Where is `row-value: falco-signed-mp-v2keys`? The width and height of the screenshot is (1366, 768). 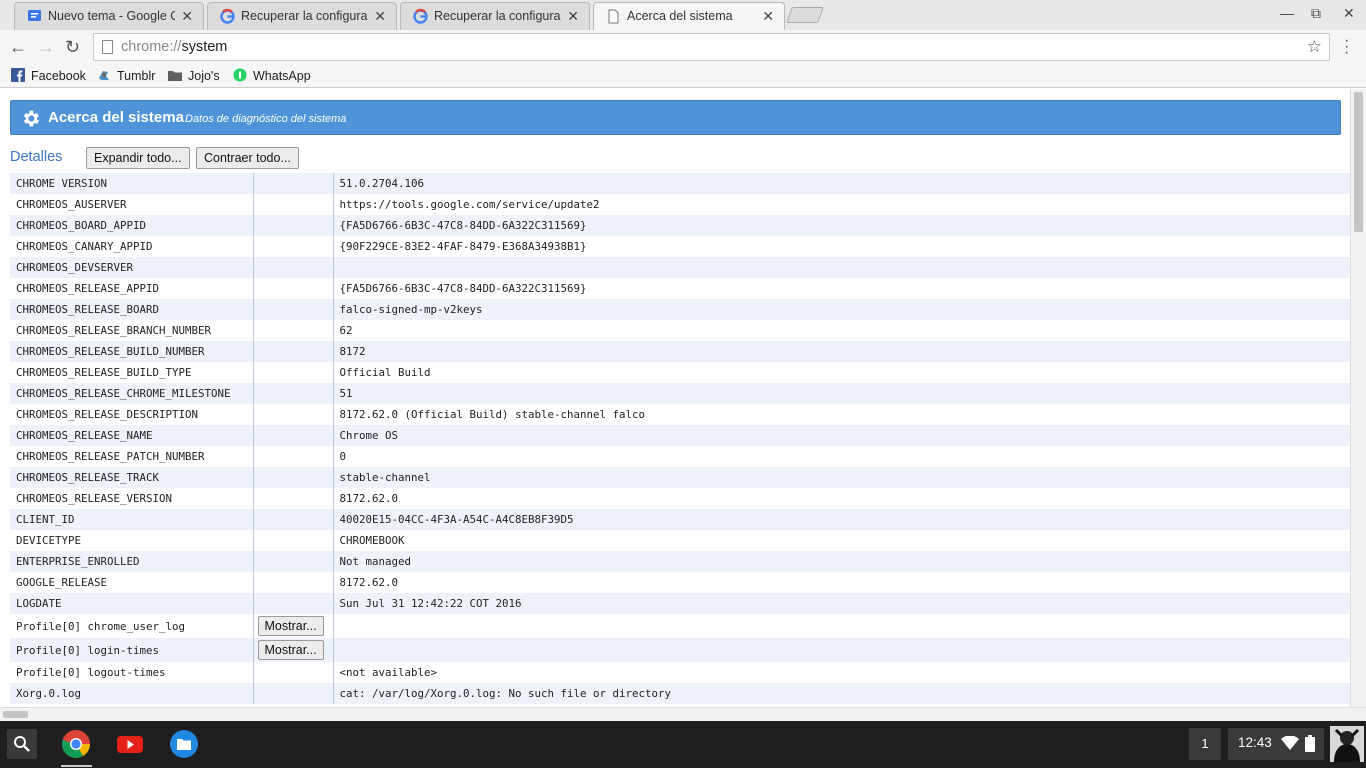 row-value: falco-signed-mp-v2keys is located at coordinates (841, 309).